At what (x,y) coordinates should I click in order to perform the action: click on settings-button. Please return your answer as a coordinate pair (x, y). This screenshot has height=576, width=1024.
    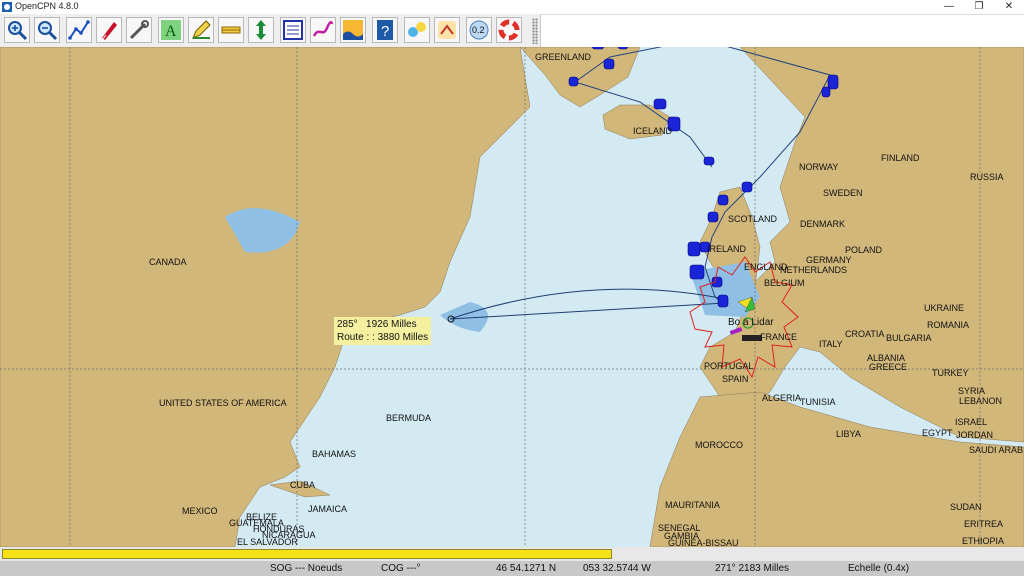
    Looking at the image, I should click on (417, 30).